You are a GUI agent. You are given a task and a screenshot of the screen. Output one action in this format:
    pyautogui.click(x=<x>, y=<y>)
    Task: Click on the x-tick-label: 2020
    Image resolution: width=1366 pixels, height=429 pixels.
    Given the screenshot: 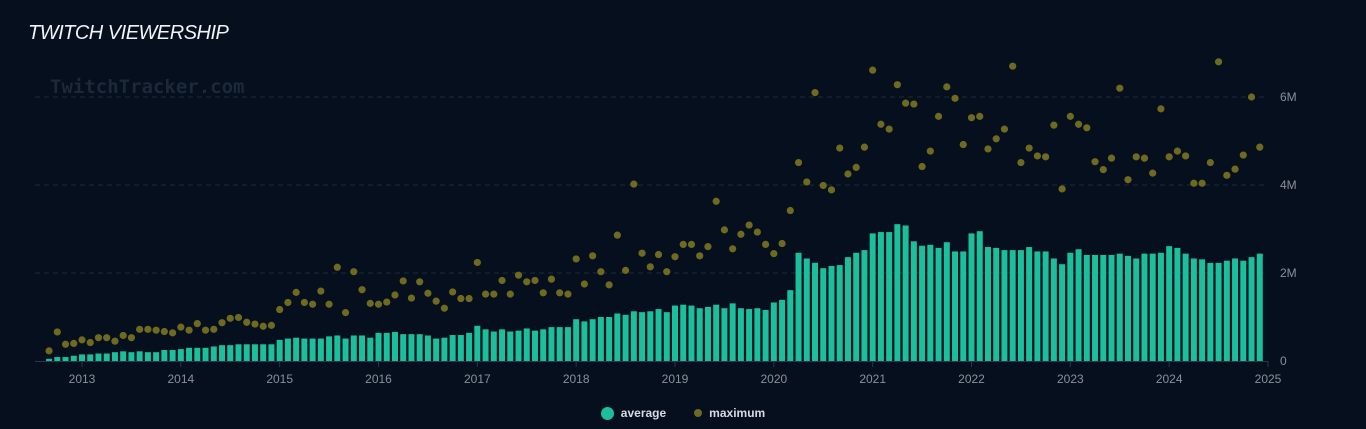 What is the action you would take?
    pyautogui.click(x=773, y=379)
    